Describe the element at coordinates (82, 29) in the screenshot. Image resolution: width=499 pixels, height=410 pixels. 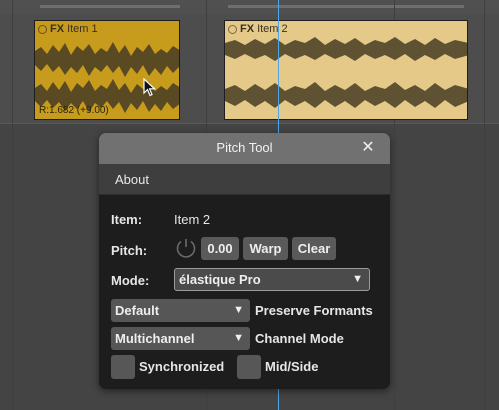
I see `item-name: Item 1` at that location.